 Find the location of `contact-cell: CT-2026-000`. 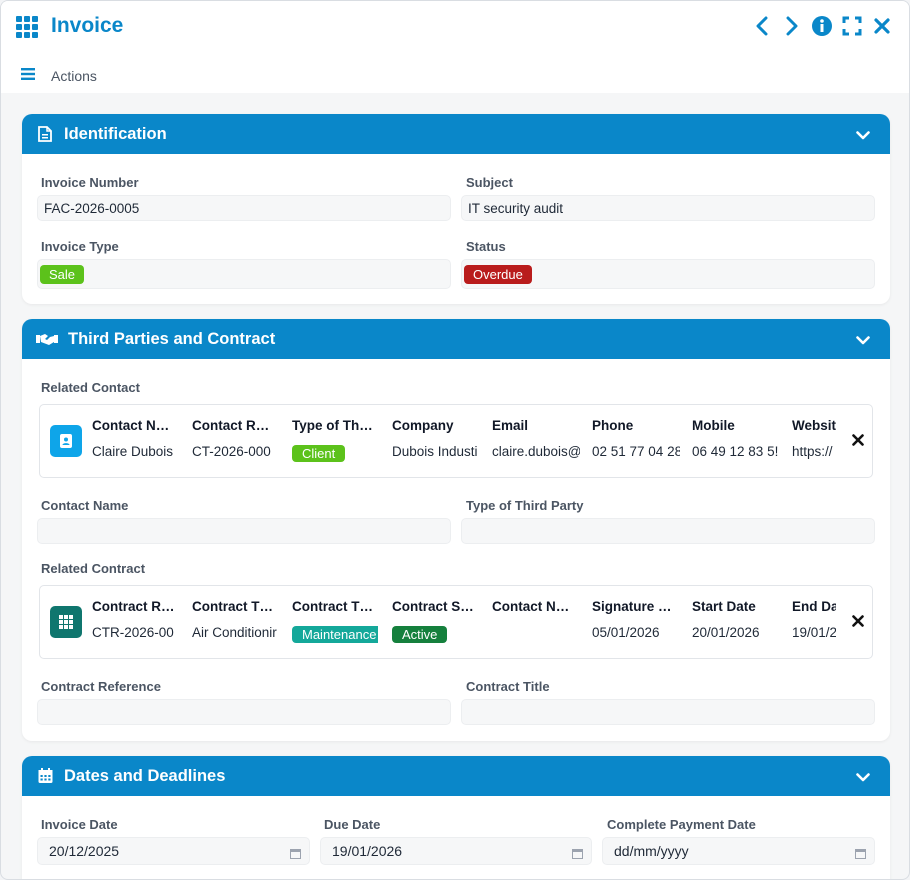

contact-cell: CT-2026-000 is located at coordinates (231, 451).